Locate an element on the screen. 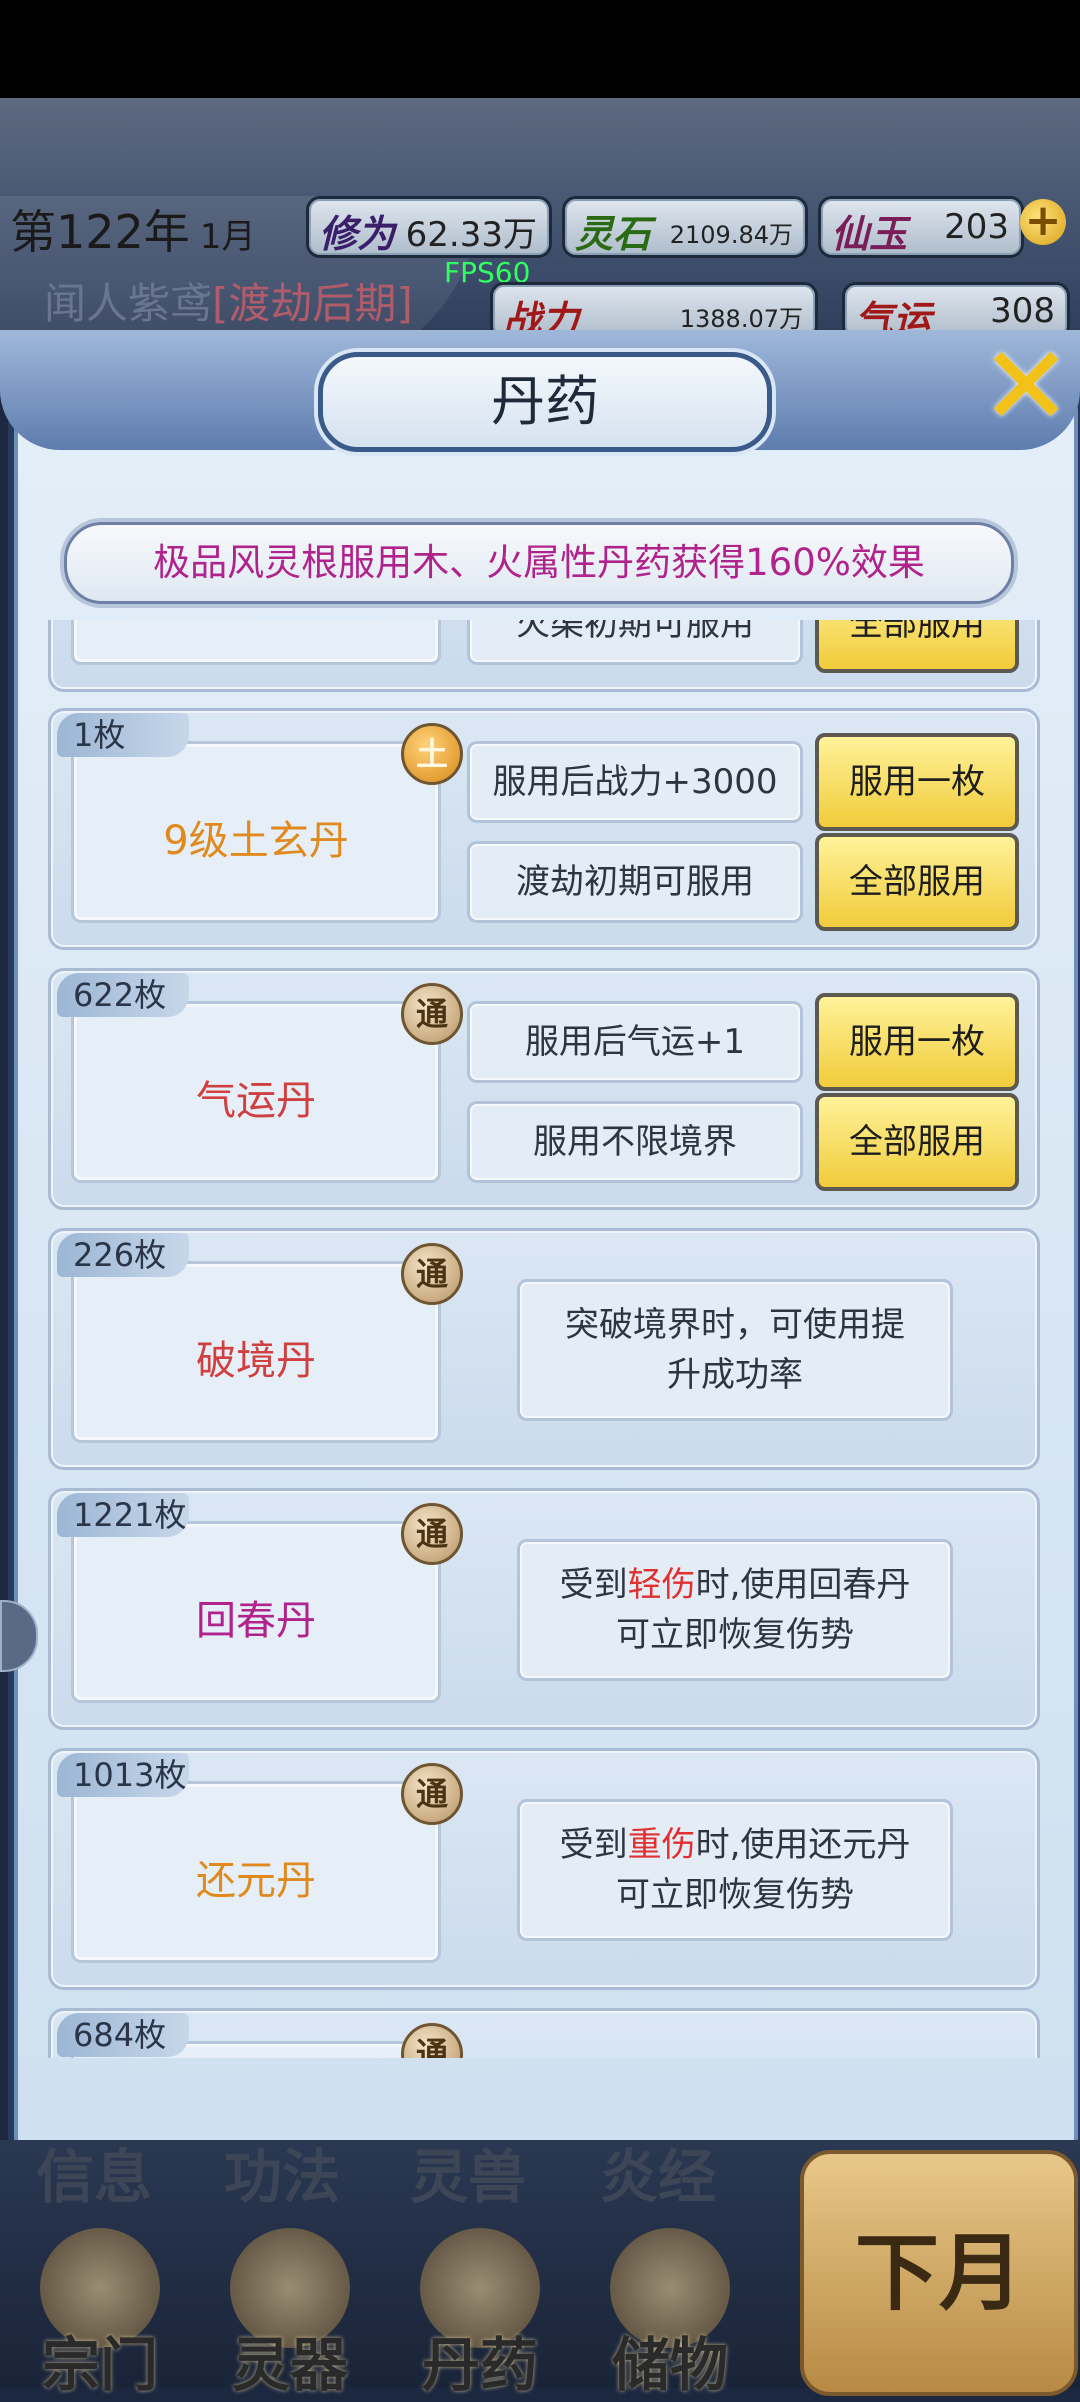 This screenshot has height=2402, width=1080. close-button: ✕ is located at coordinates (1026, 388).